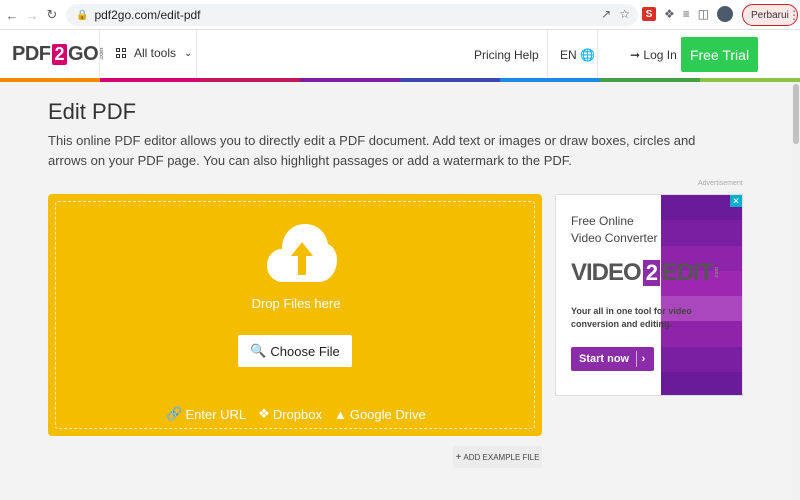 The width and height of the screenshot is (800, 500). I want to click on chevron-down-icon: ⌄, so click(188, 53).